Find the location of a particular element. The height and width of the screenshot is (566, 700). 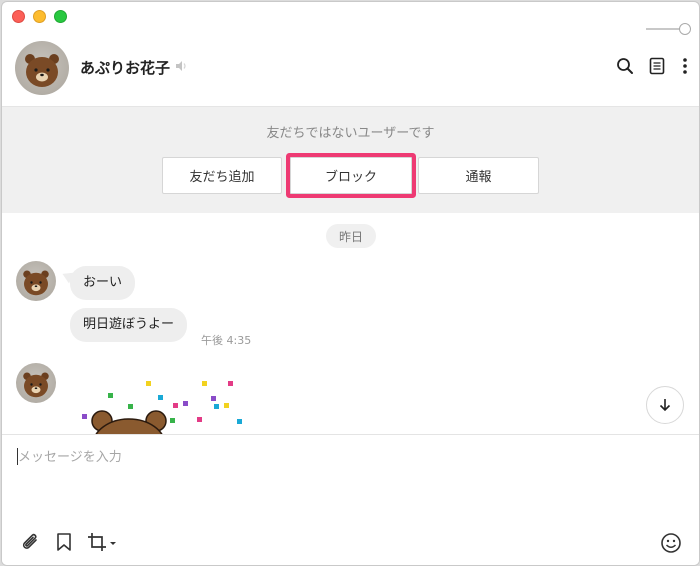

search-icon is located at coordinates (625, 66).